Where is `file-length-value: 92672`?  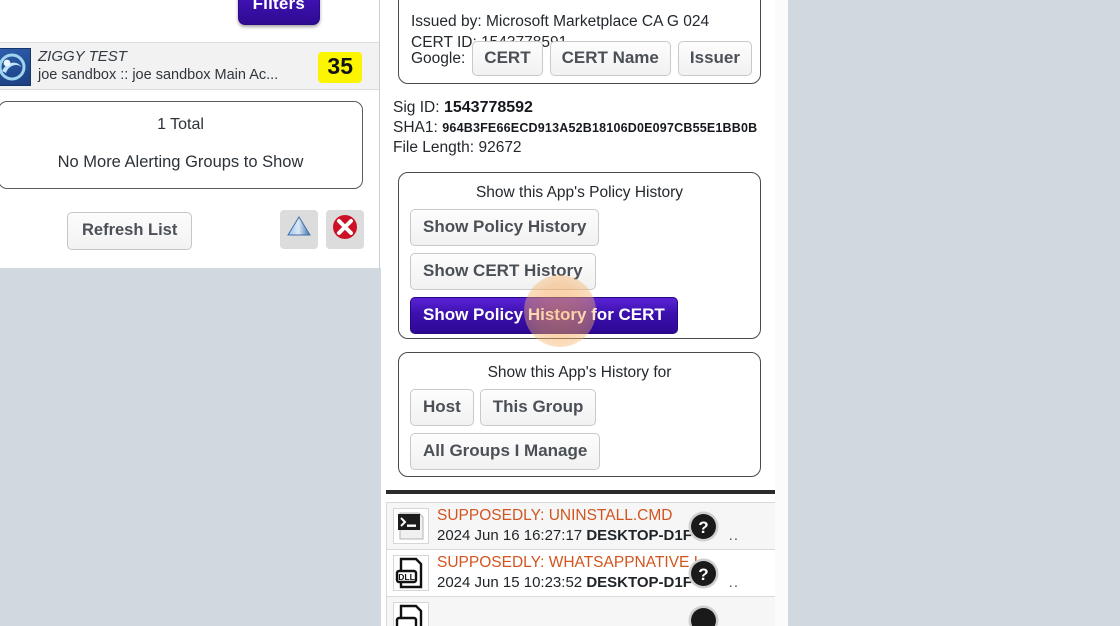
file-length-value: 92672 is located at coordinates (500, 147).